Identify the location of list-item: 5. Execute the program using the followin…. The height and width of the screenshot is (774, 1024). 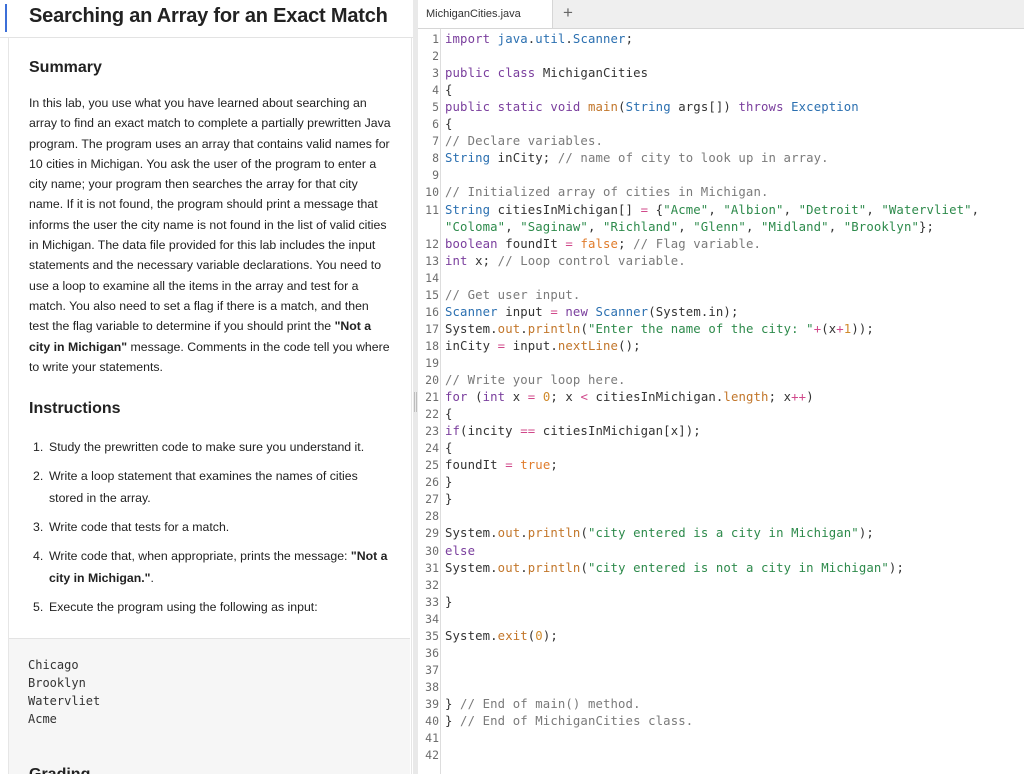
(210, 607).